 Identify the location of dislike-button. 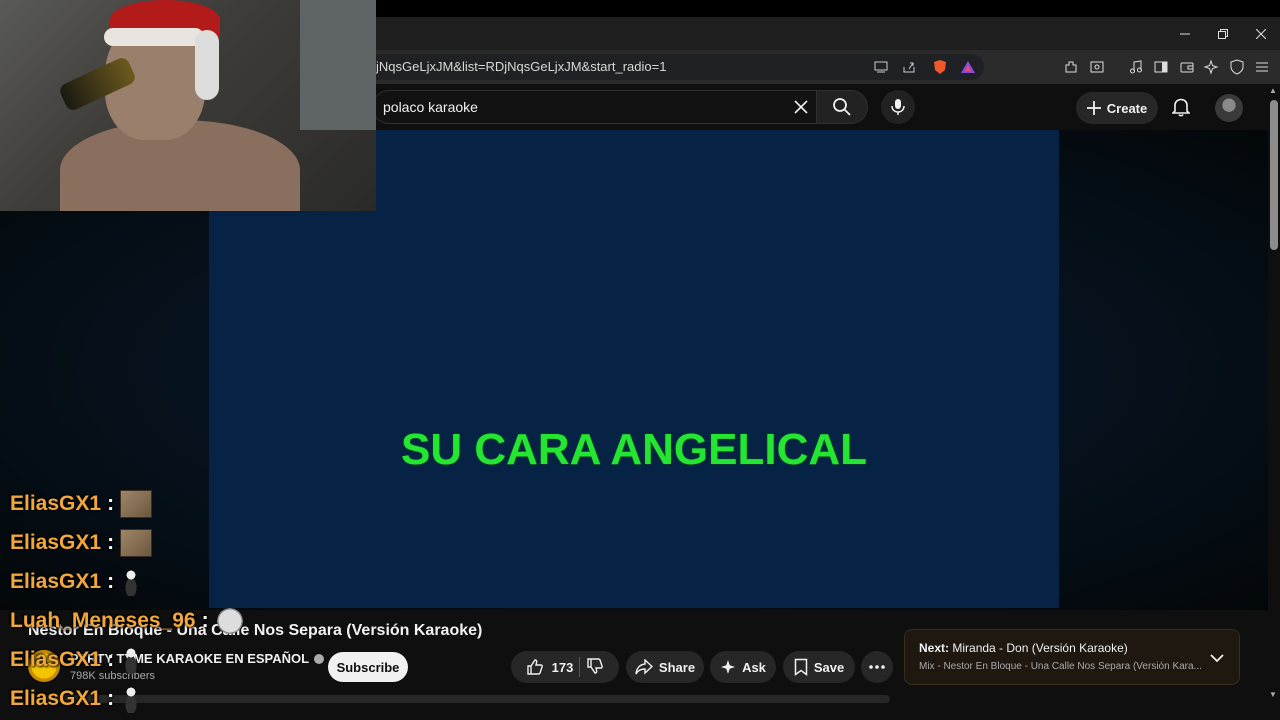
(595, 667).